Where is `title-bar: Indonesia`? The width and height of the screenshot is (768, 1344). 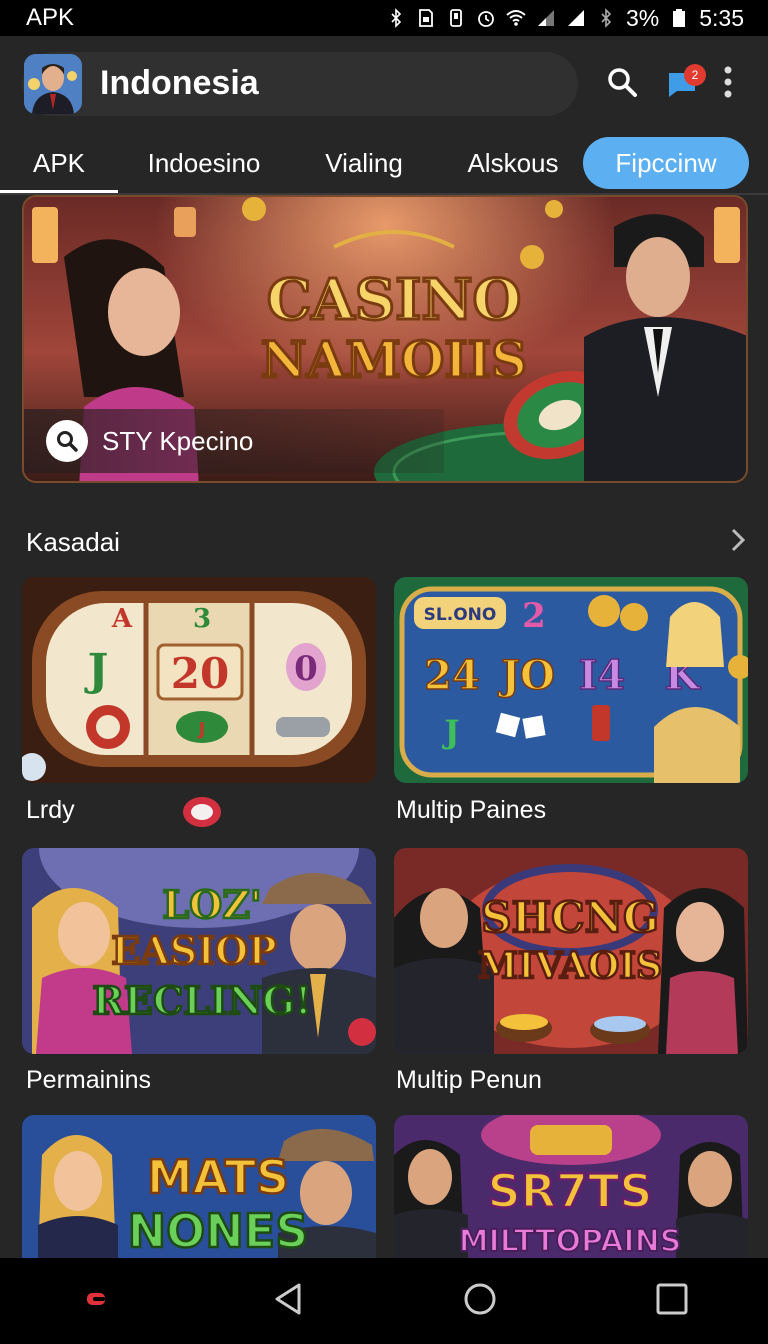 title-bar: Indonesia is located at coordinates (300, 84).